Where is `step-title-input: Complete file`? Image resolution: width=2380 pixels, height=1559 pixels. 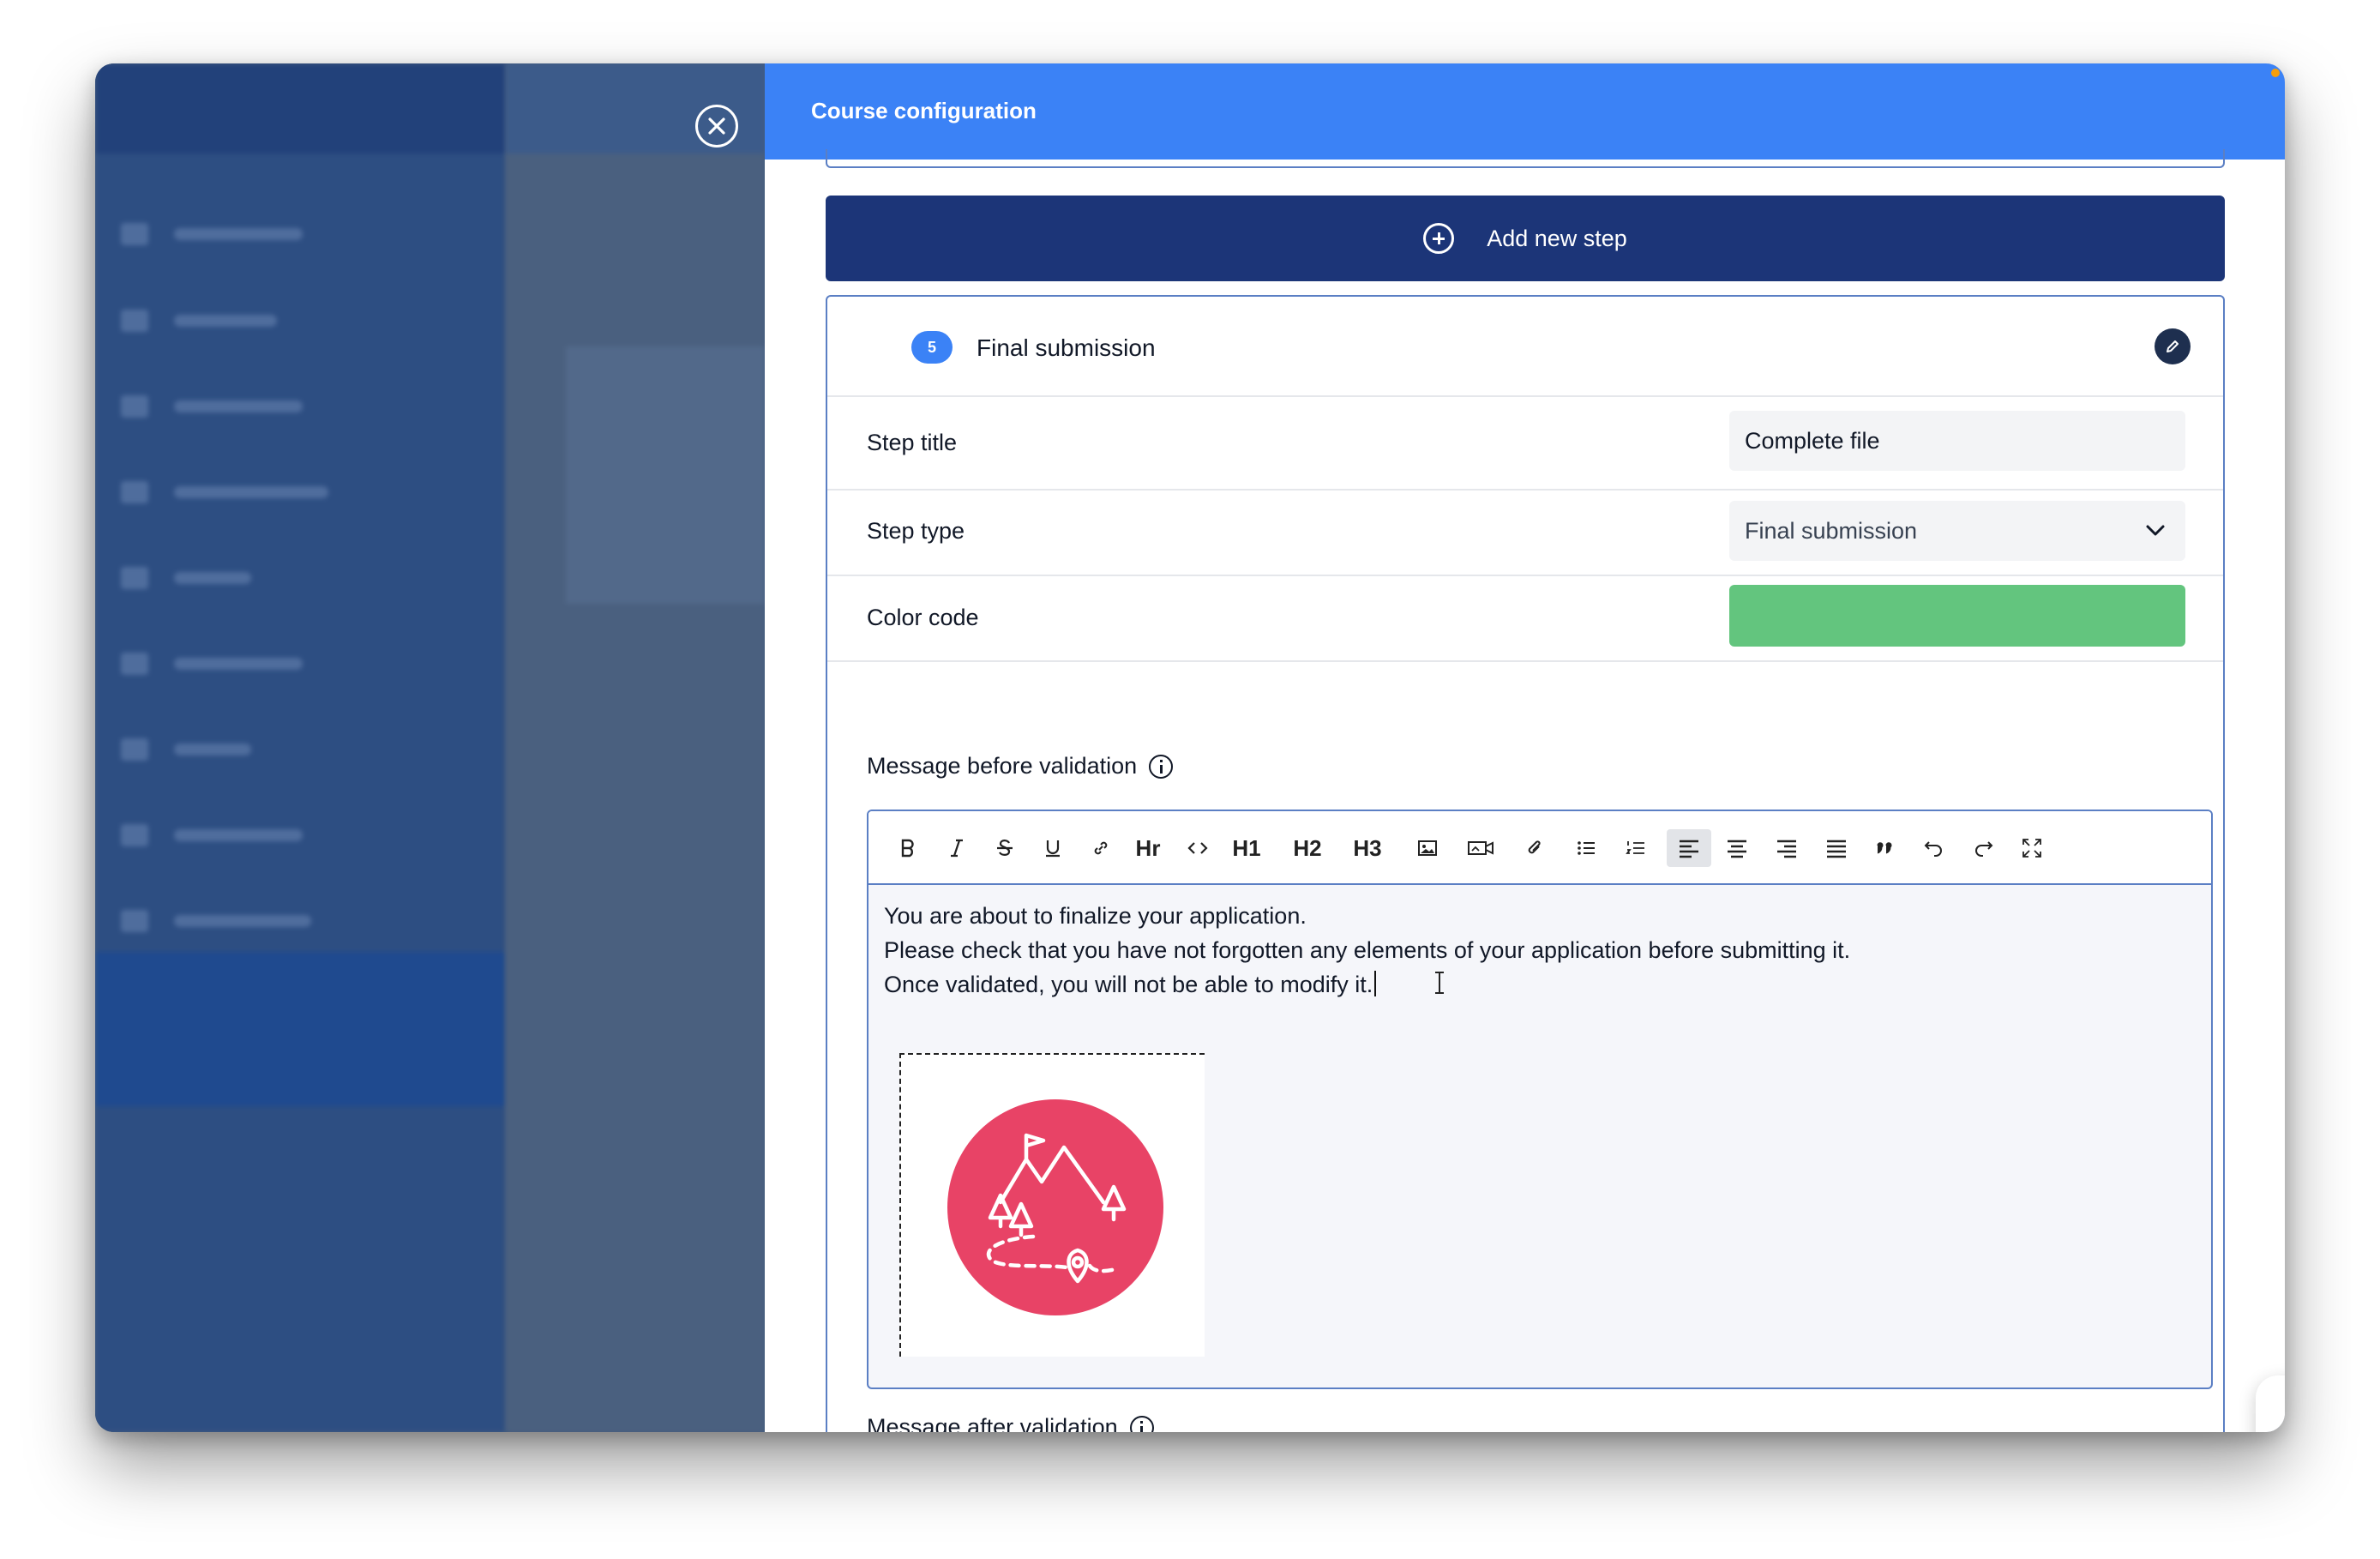
step-title-input: Complete file is located at coordinates (1957, 441).